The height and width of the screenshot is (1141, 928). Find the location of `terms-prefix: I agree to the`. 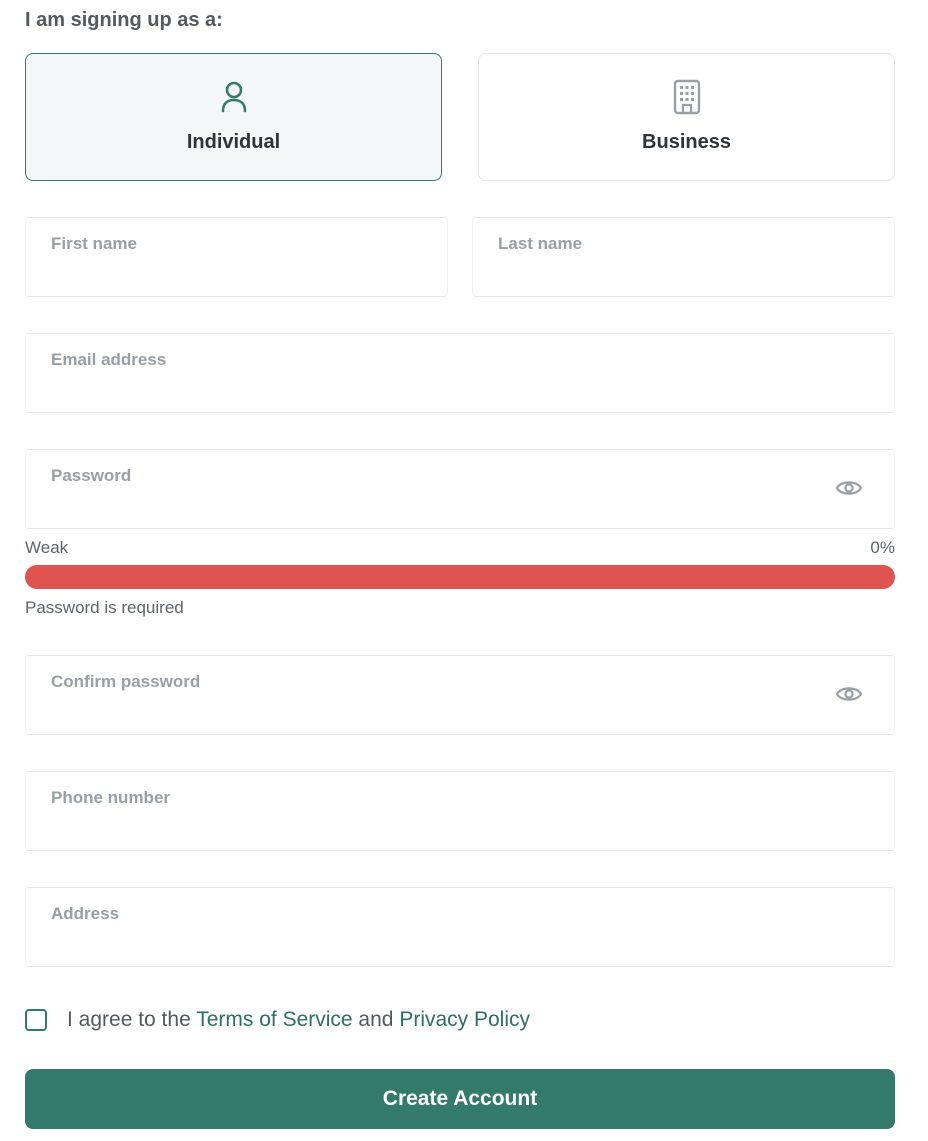

terms-prefix: I agree to the is located at coordinates (132, 1019).